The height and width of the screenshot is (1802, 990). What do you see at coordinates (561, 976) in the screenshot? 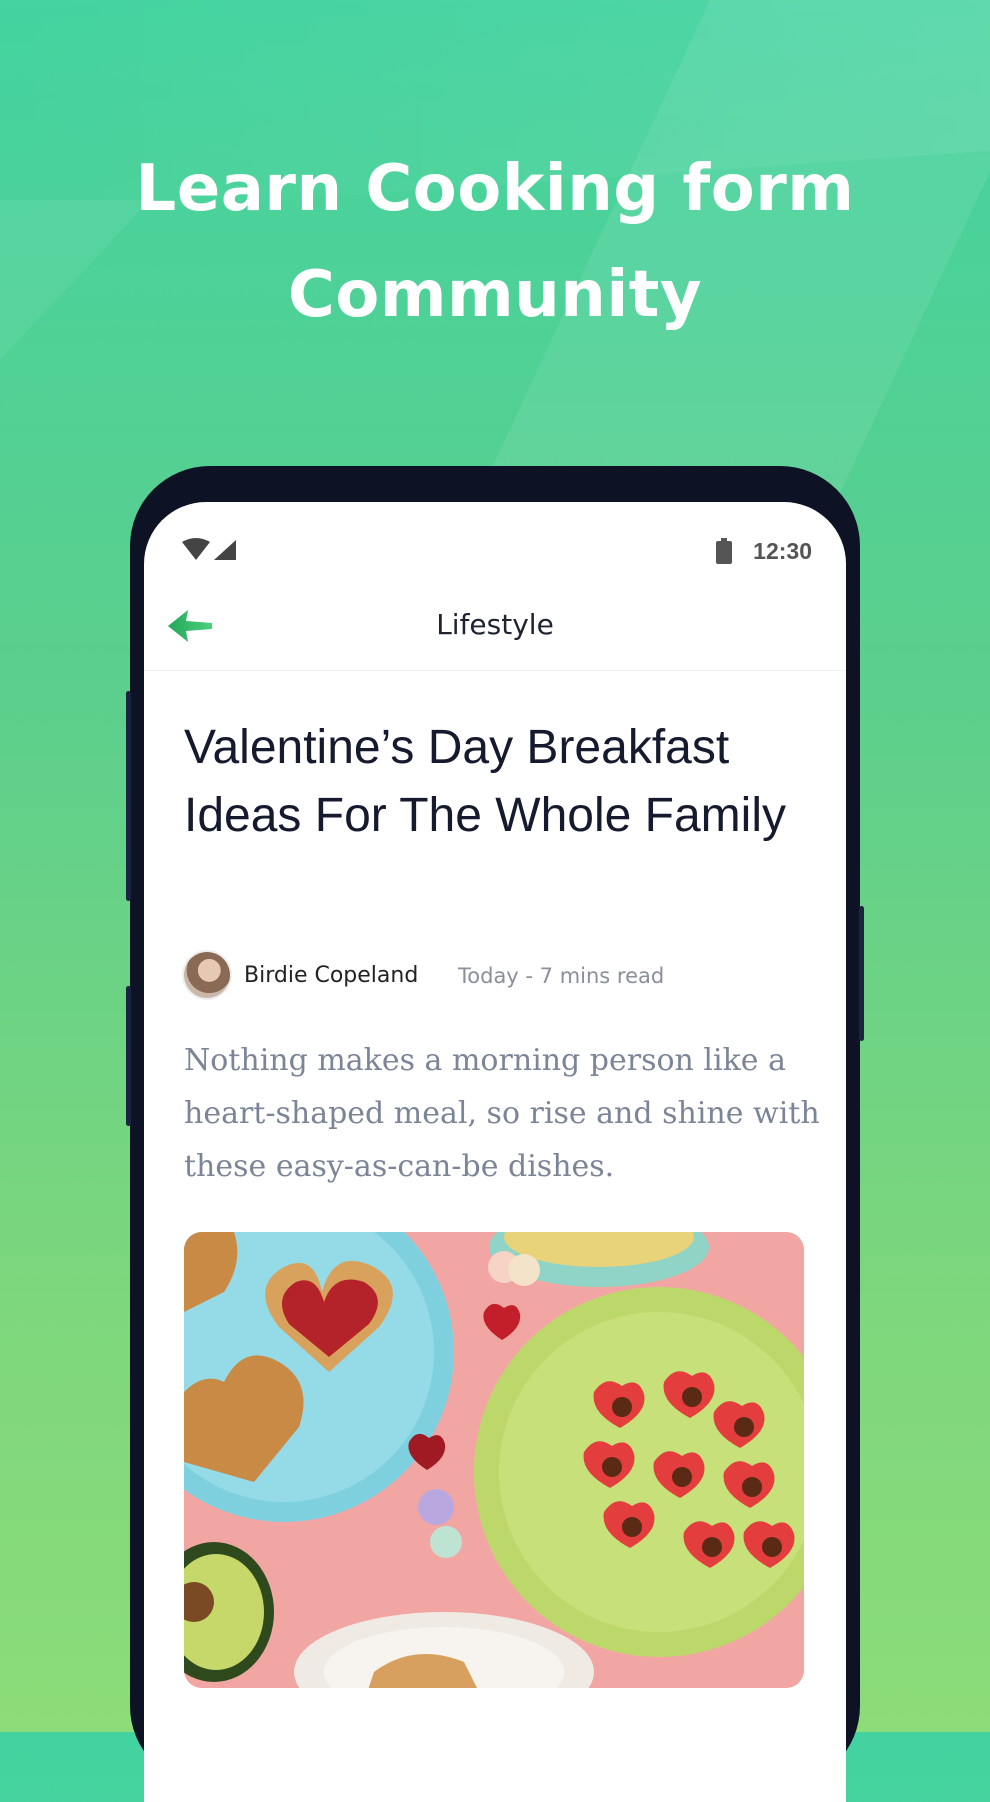
I see `read-meta: Today - 7 mins read` at bounding box center [561, 976].